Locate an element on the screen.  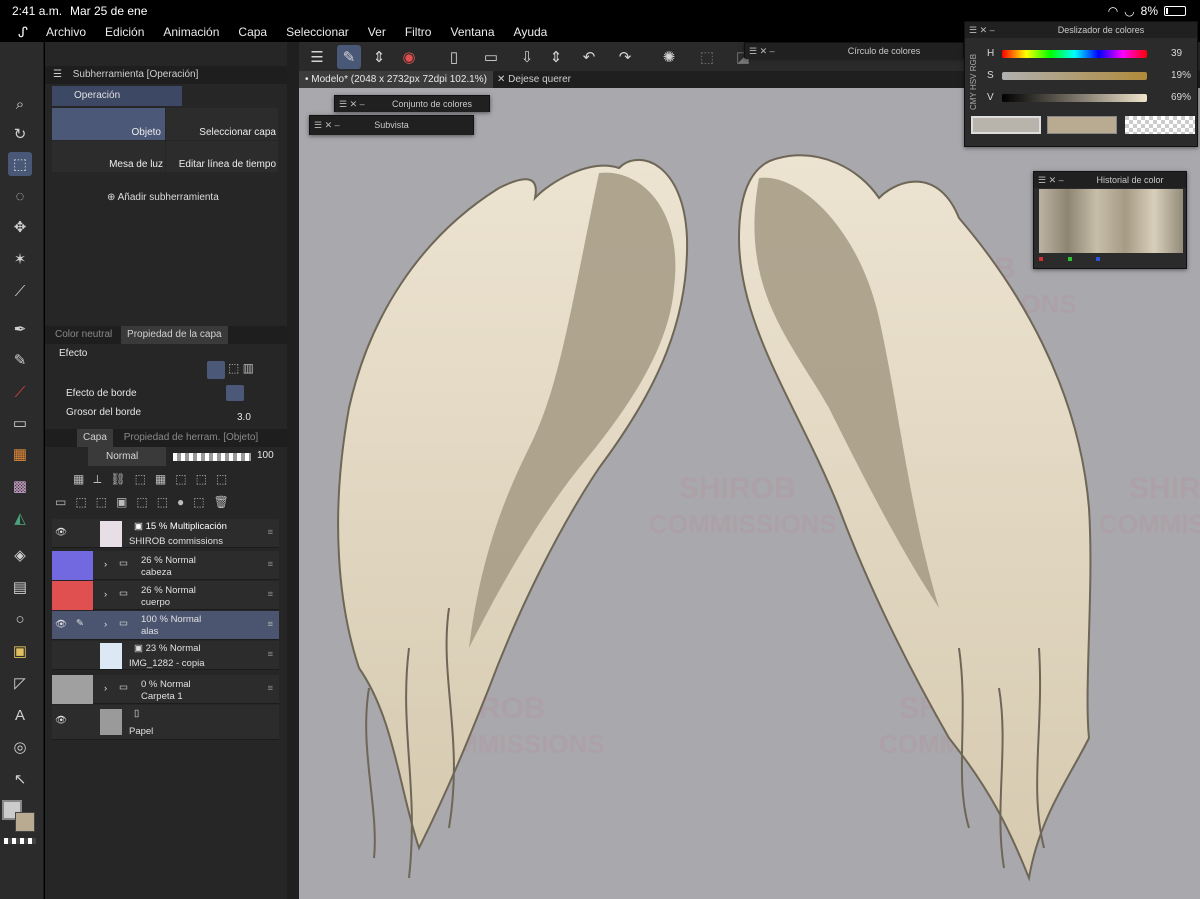
subtool-object: Objeto is located at coordinates (108, 124).